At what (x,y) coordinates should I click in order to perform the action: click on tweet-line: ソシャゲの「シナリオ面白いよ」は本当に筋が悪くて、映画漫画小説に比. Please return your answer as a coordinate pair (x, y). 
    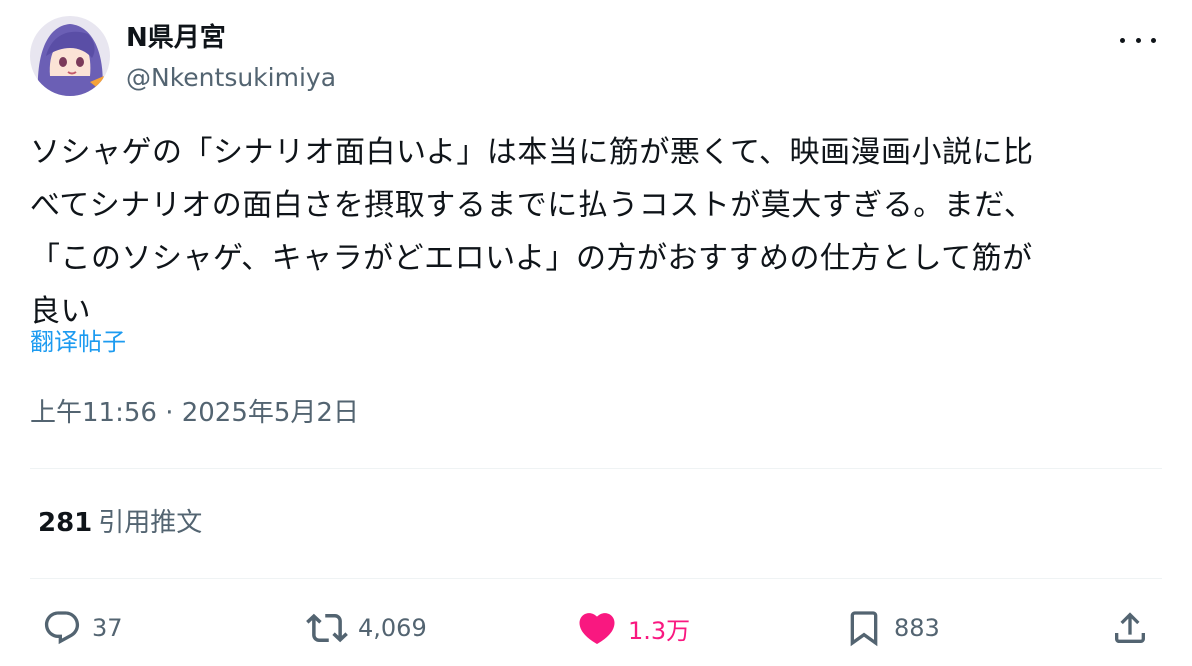
    Looking at the image, I should click on (532, 152).